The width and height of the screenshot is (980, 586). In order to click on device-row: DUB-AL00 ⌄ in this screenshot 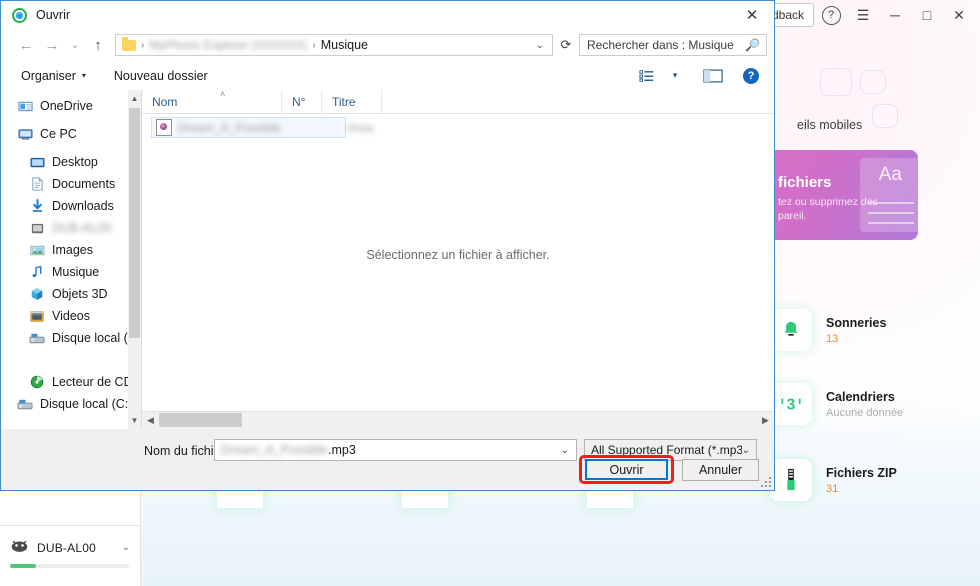, I will do `click(70, 547)`.